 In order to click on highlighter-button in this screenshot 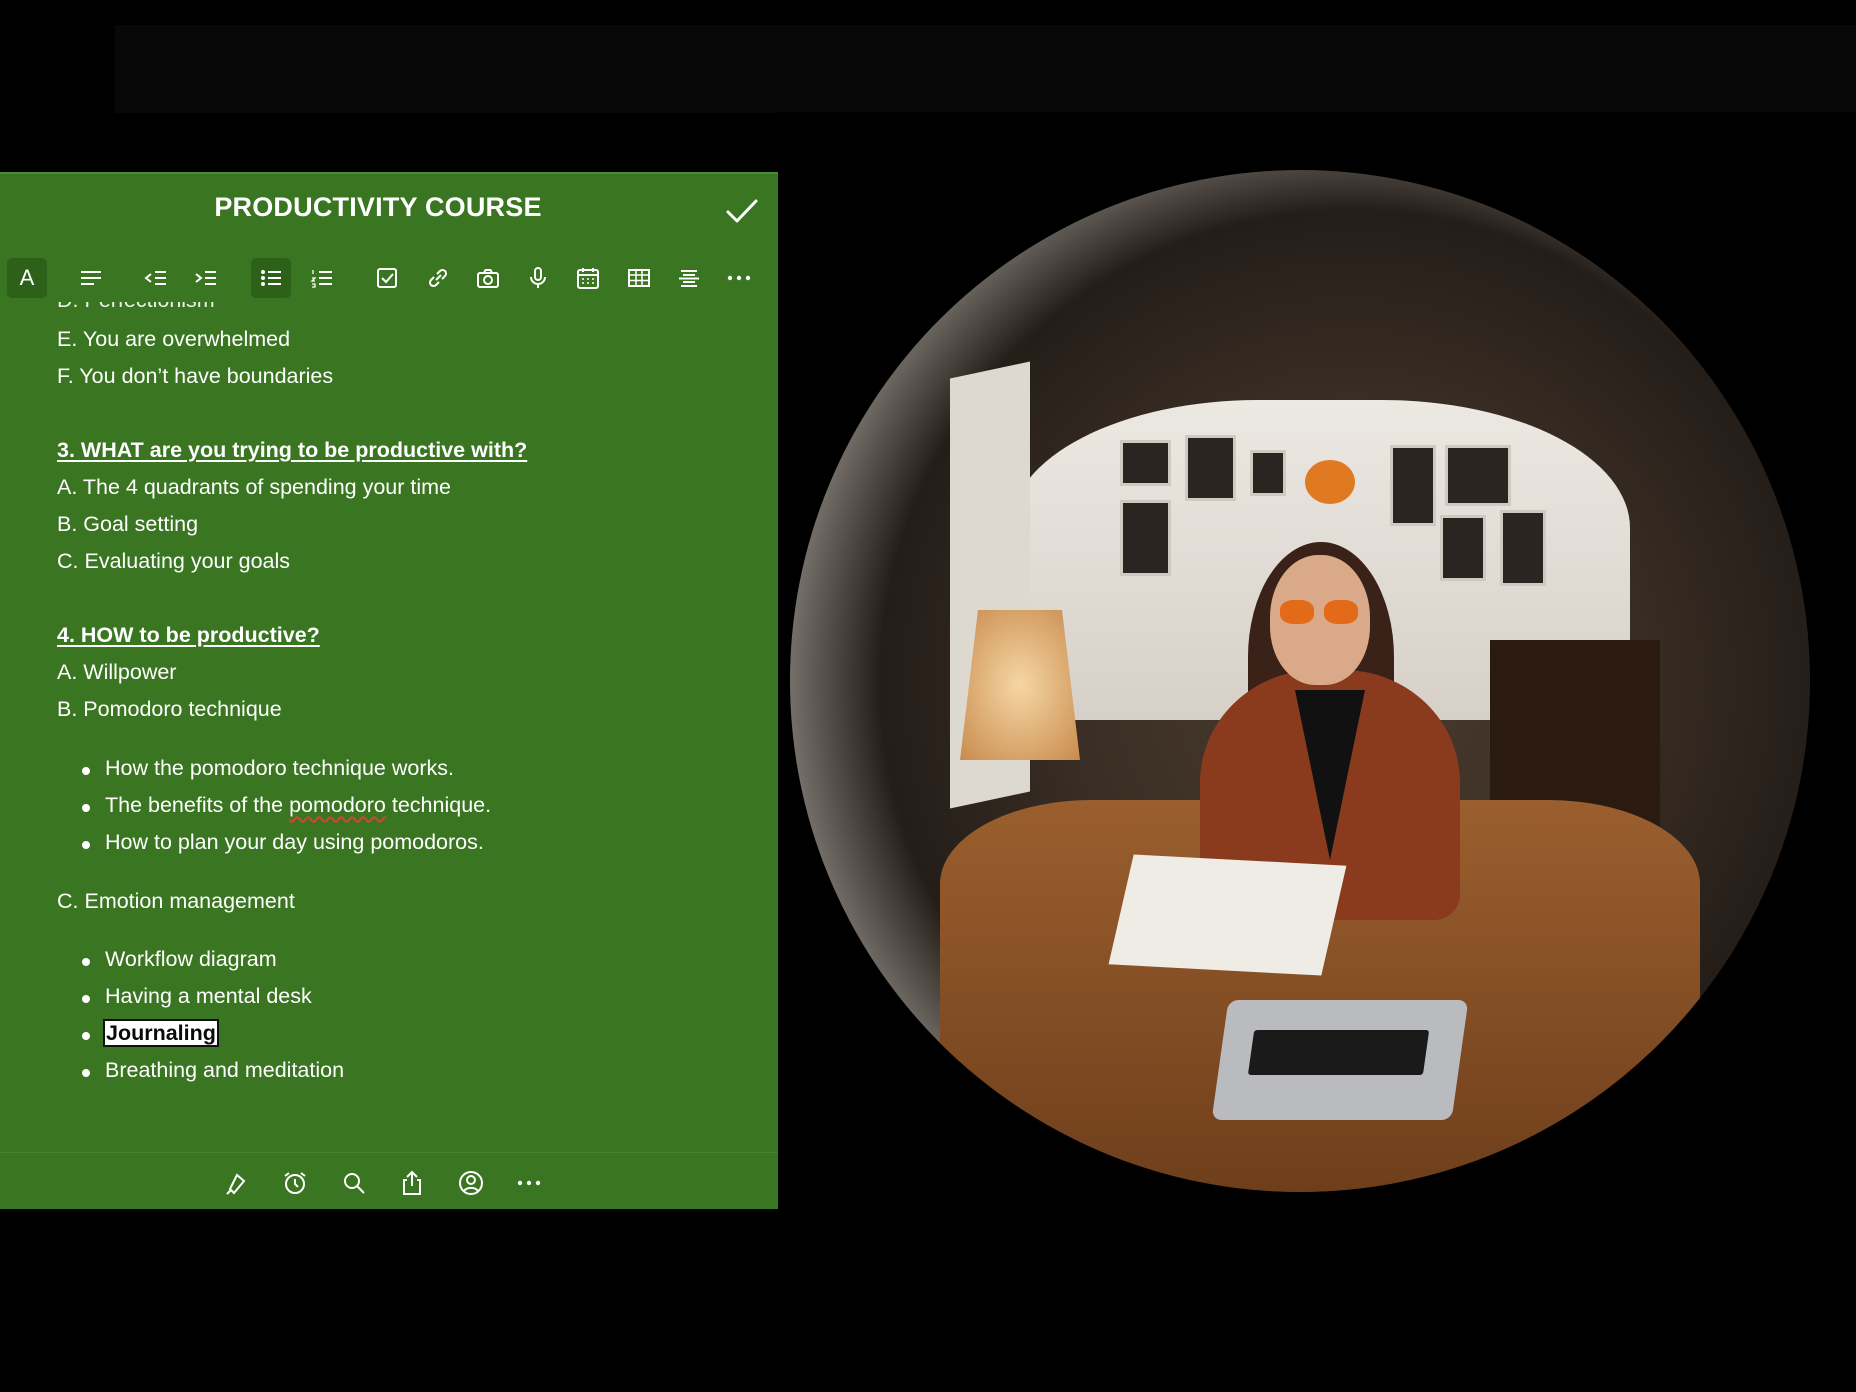, I will do `click(236, 1183)`.